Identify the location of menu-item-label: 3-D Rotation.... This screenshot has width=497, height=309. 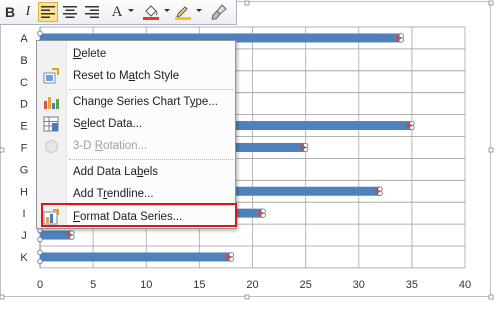
(110, 146).